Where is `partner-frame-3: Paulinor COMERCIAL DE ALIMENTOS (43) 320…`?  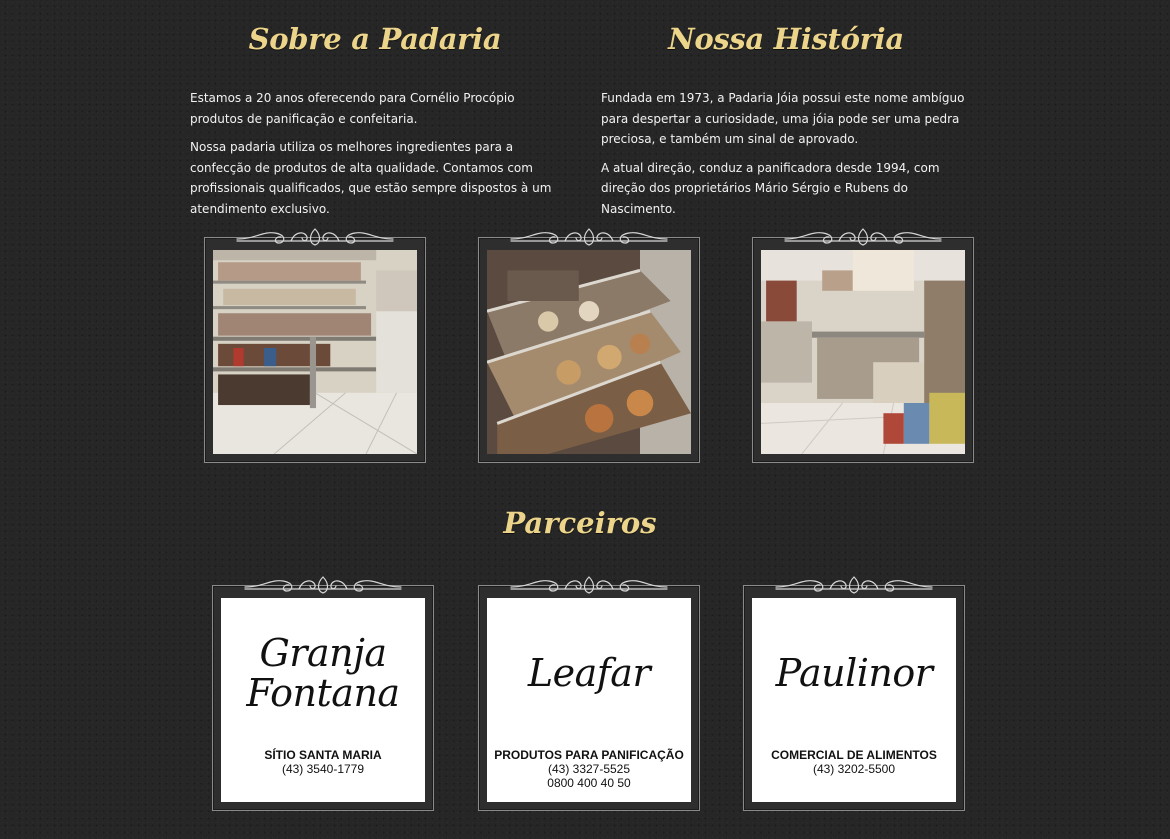
partner-frame-3: Paulinor COMERCIAL DE ALIMENTOS (43) 320… is located at coordinates (854, 693).